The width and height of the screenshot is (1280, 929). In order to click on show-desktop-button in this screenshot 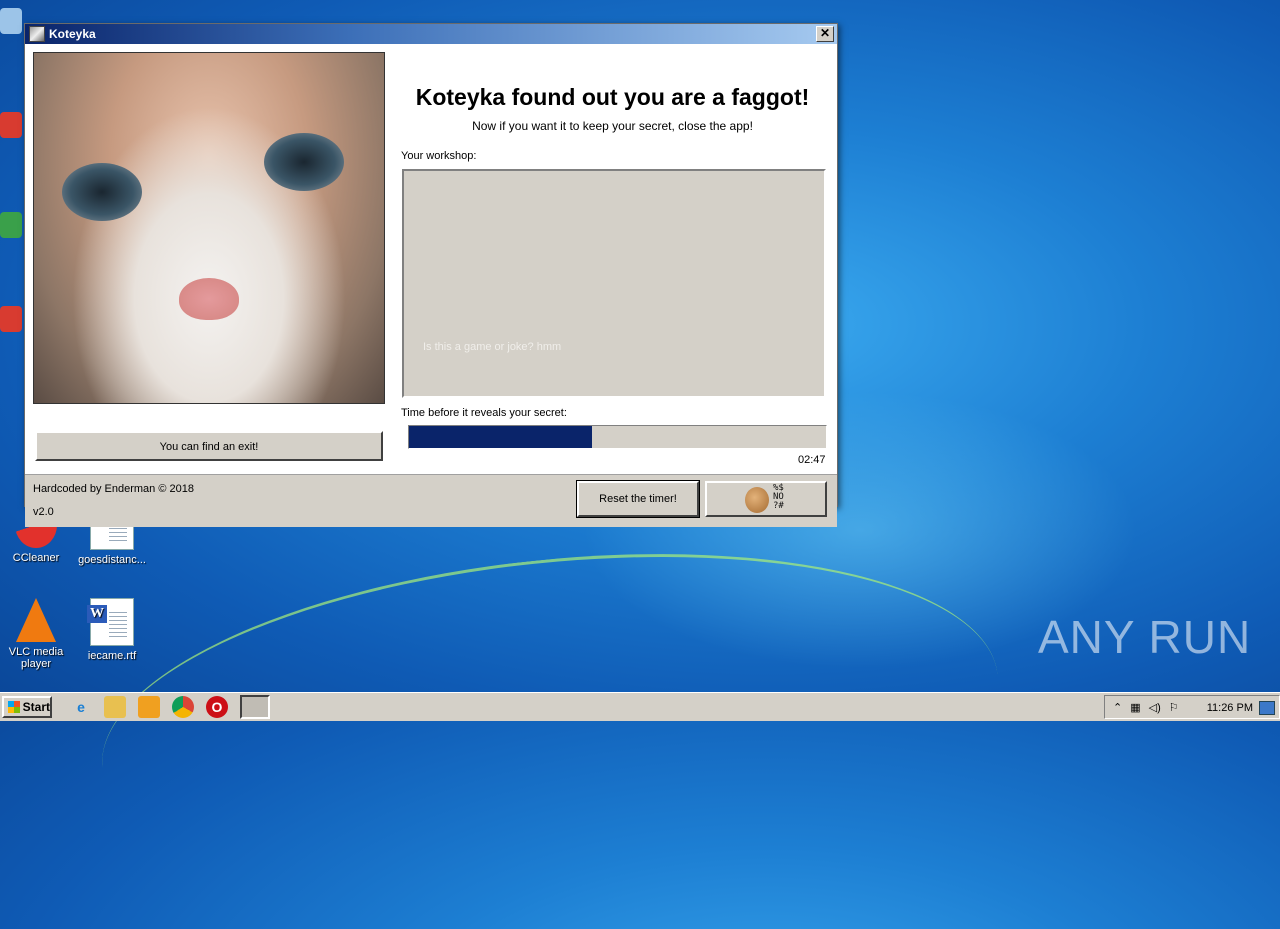, I will do `click(1267, 708)`.